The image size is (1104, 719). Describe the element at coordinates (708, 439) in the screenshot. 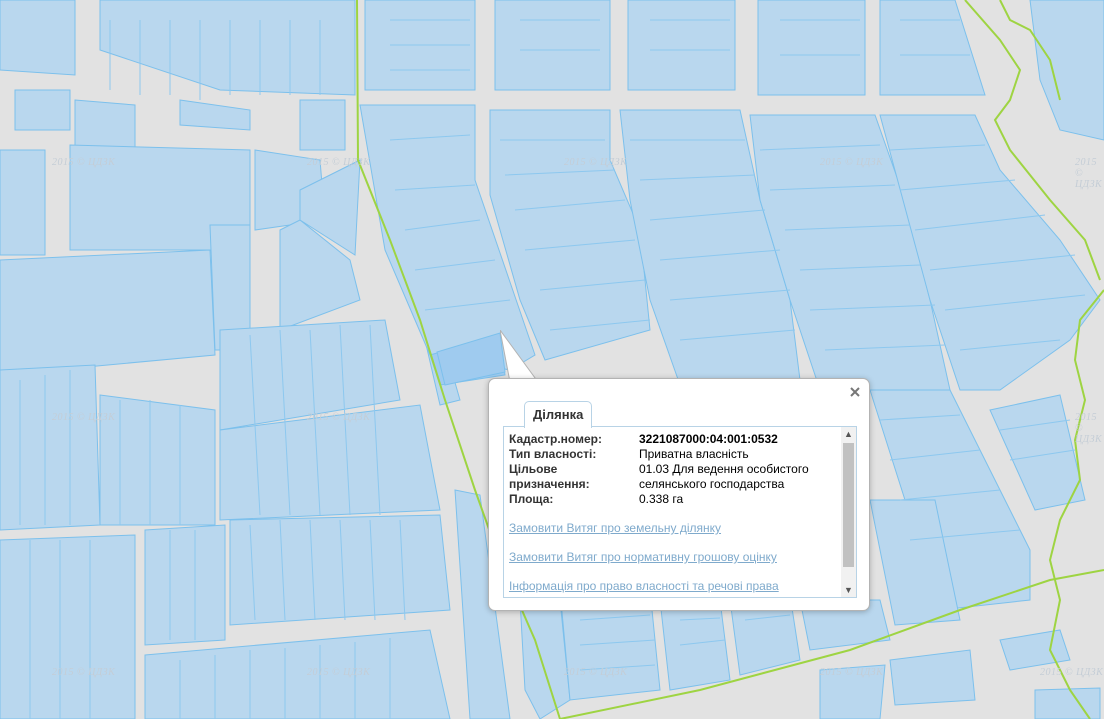

I see `field-value: 3221087000:04:001:0532` at that location.